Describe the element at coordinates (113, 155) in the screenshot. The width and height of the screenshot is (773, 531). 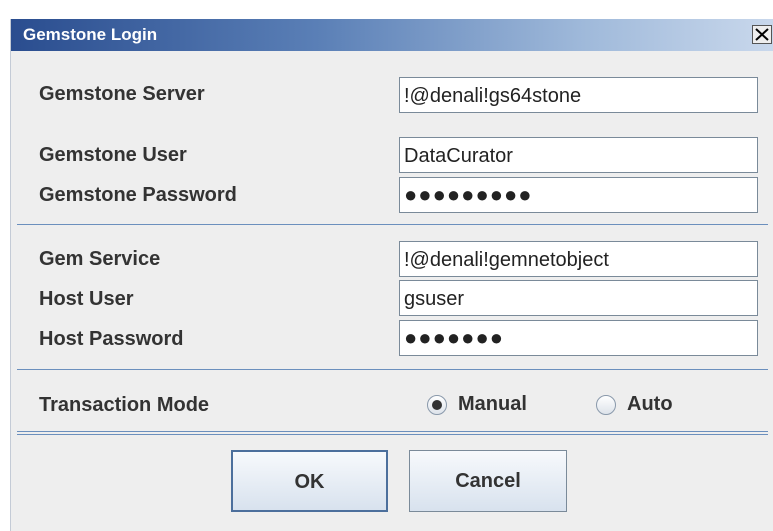
I see `user-label: Gemstone User` at that location.